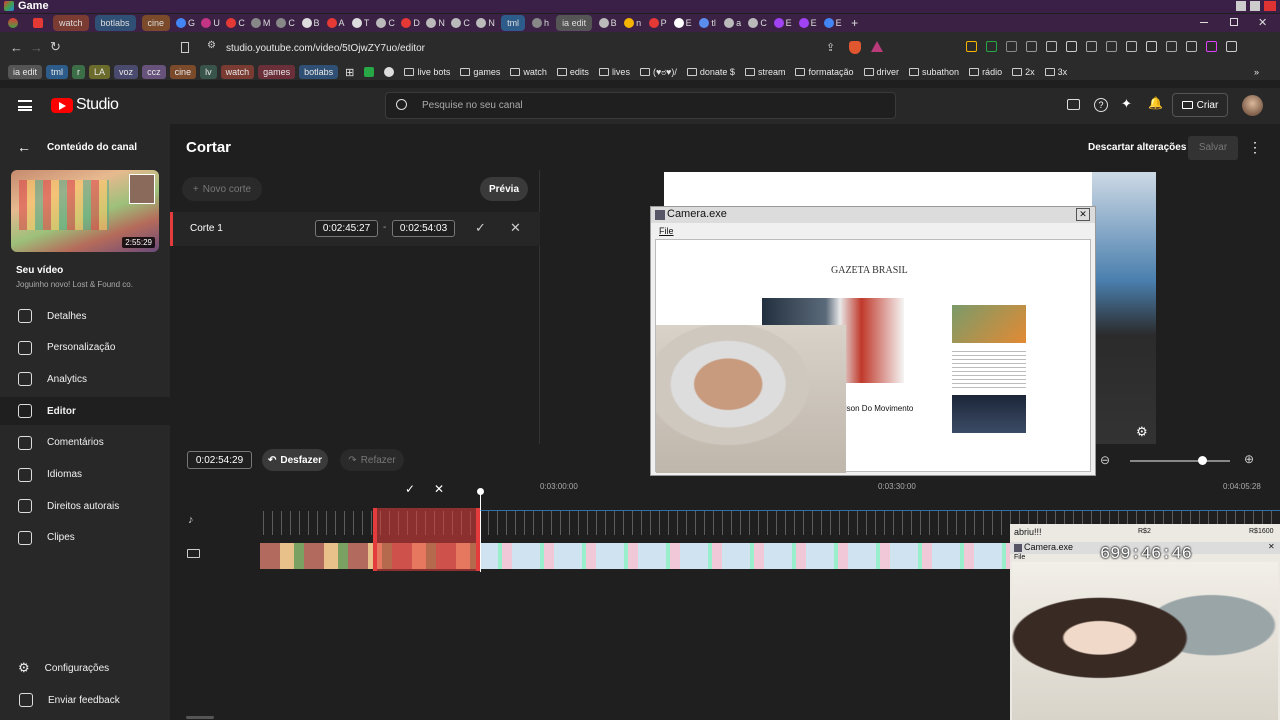  Describe the element at coordinates (410, 23) in the screenshot. I see `tab: D` at that location.